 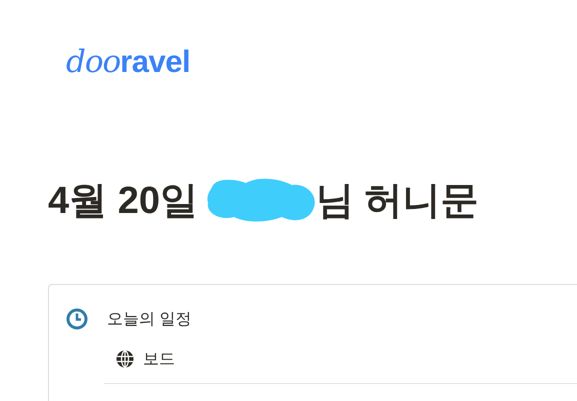 What do you see at coordinates (397, 201) in the screenshot?
I see `page-title: 님 허니문` at bounding box center [397, 201].